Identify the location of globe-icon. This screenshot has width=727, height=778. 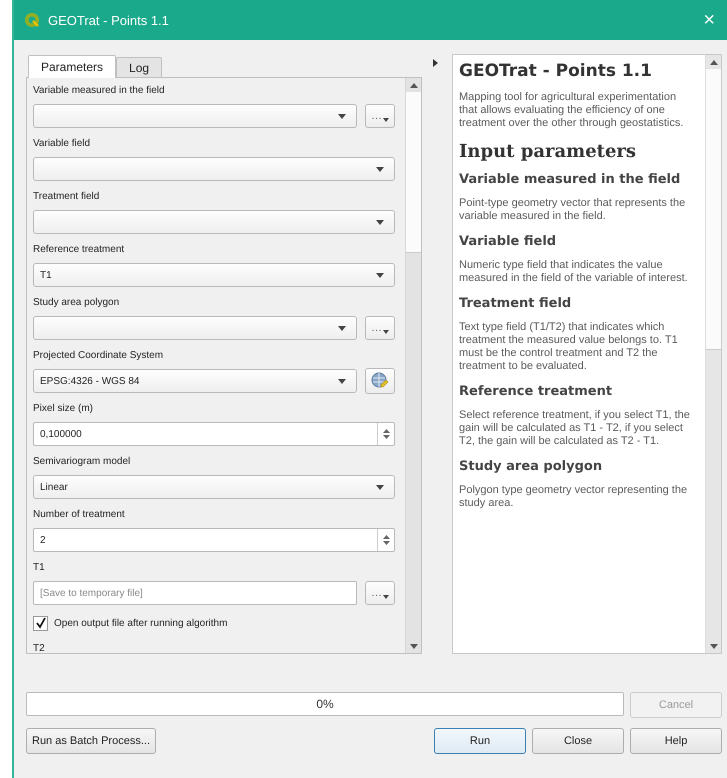
(380, 381).